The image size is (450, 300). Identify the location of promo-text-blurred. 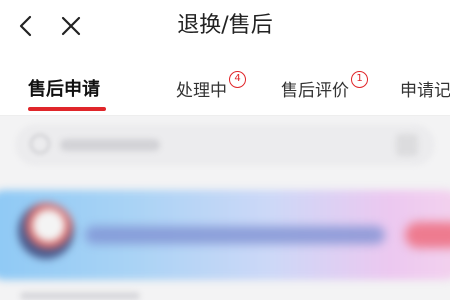
(235, 235).